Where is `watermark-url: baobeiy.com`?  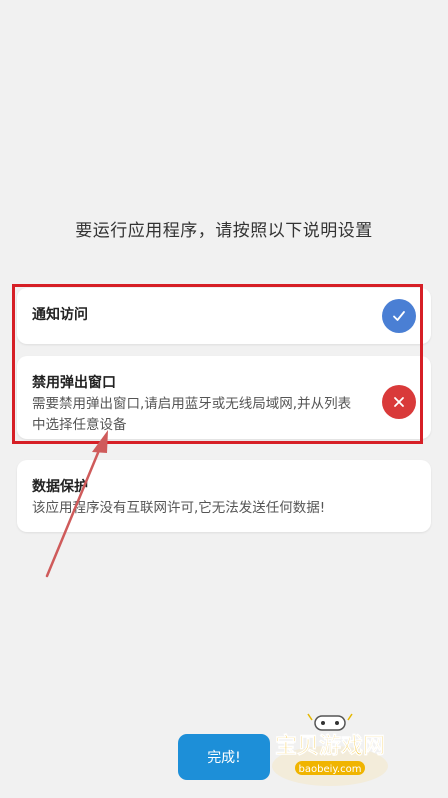
watermark-url: baobeiy.com is located at coordinates (330, 769).